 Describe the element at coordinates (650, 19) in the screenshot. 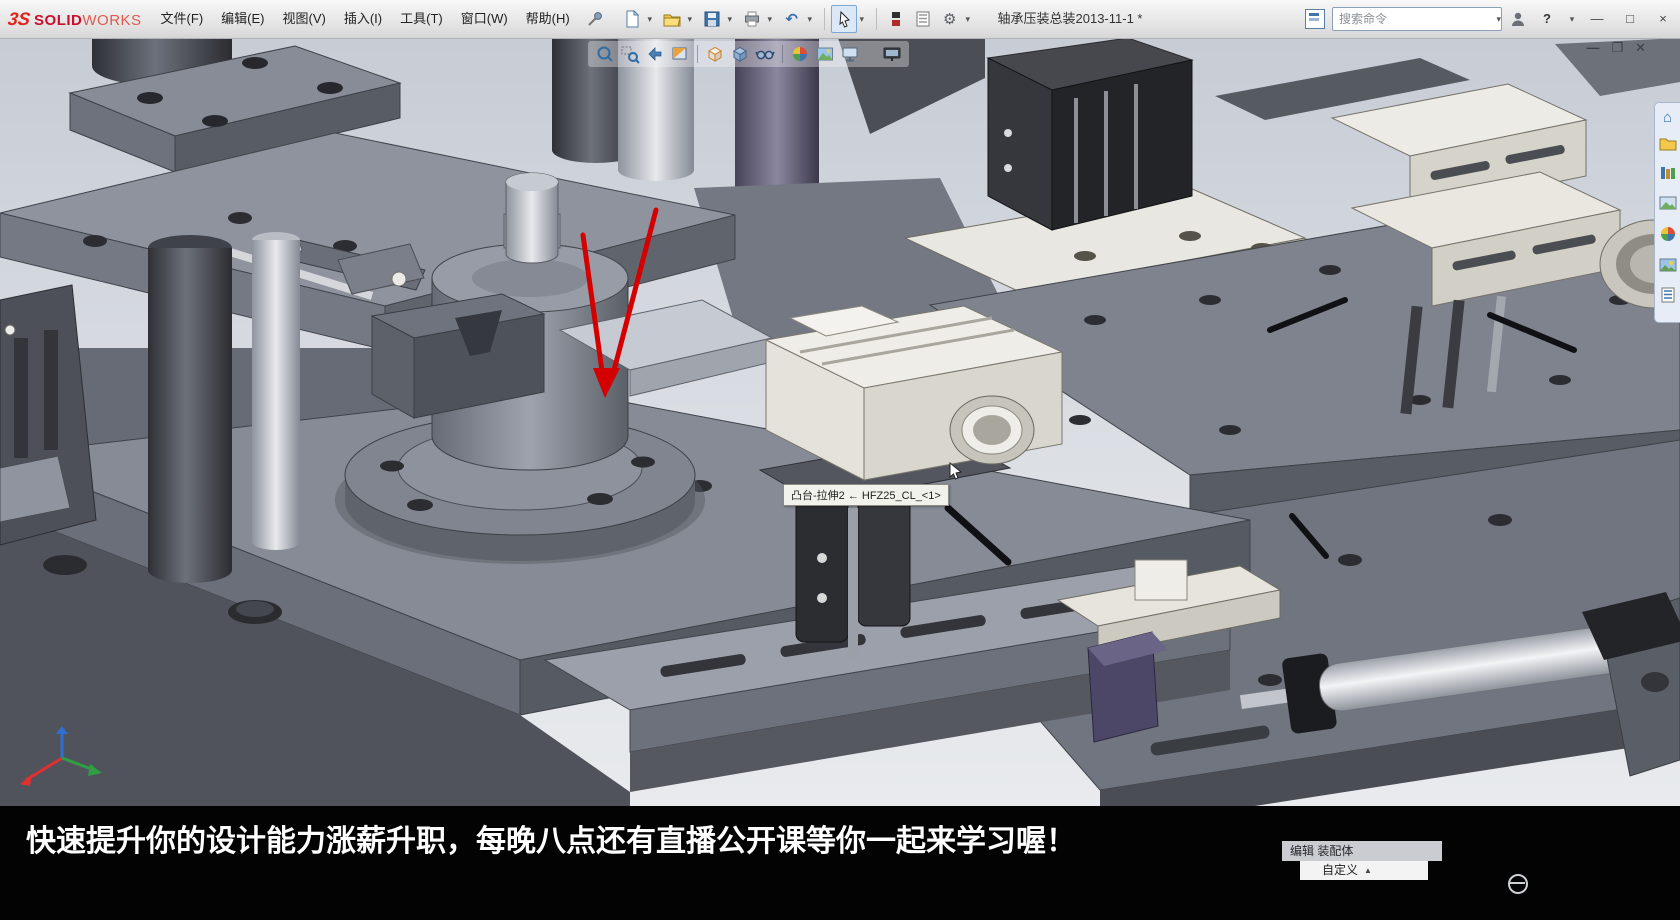

I see `new-document-caret-icon: ▾` at that location.